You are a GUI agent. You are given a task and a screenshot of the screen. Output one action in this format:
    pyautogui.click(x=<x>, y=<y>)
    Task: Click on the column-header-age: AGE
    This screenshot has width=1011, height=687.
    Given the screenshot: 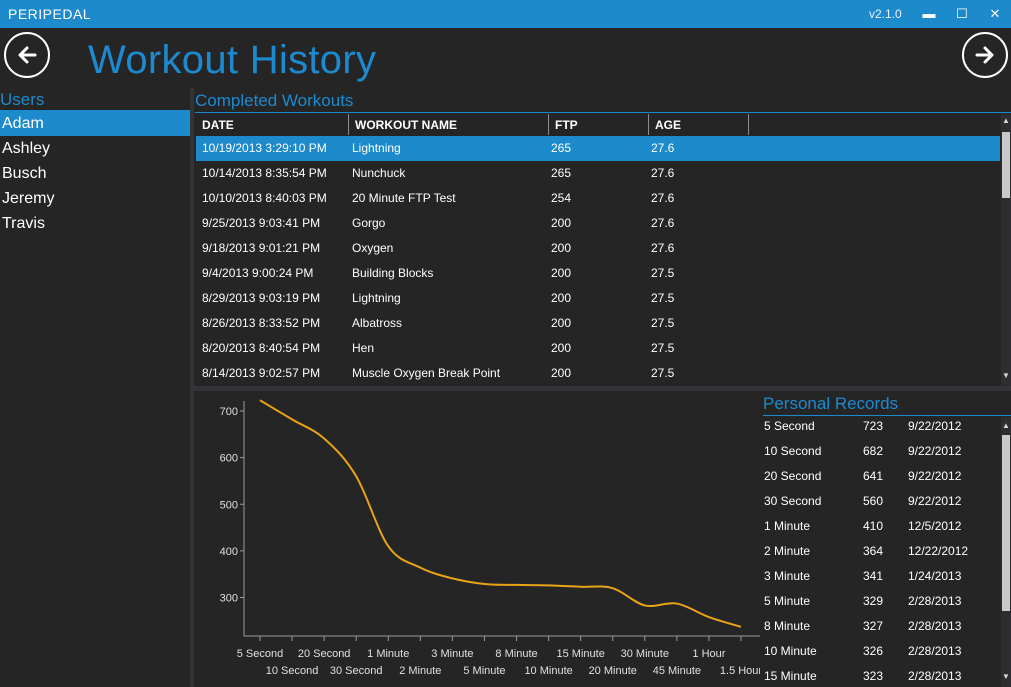 What is the action you would take?
    pyautogui.click(x=699, y=124)
    